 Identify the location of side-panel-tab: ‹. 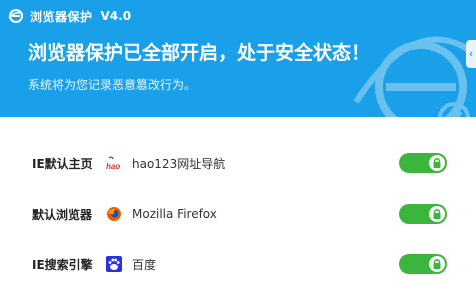
(471, 54).